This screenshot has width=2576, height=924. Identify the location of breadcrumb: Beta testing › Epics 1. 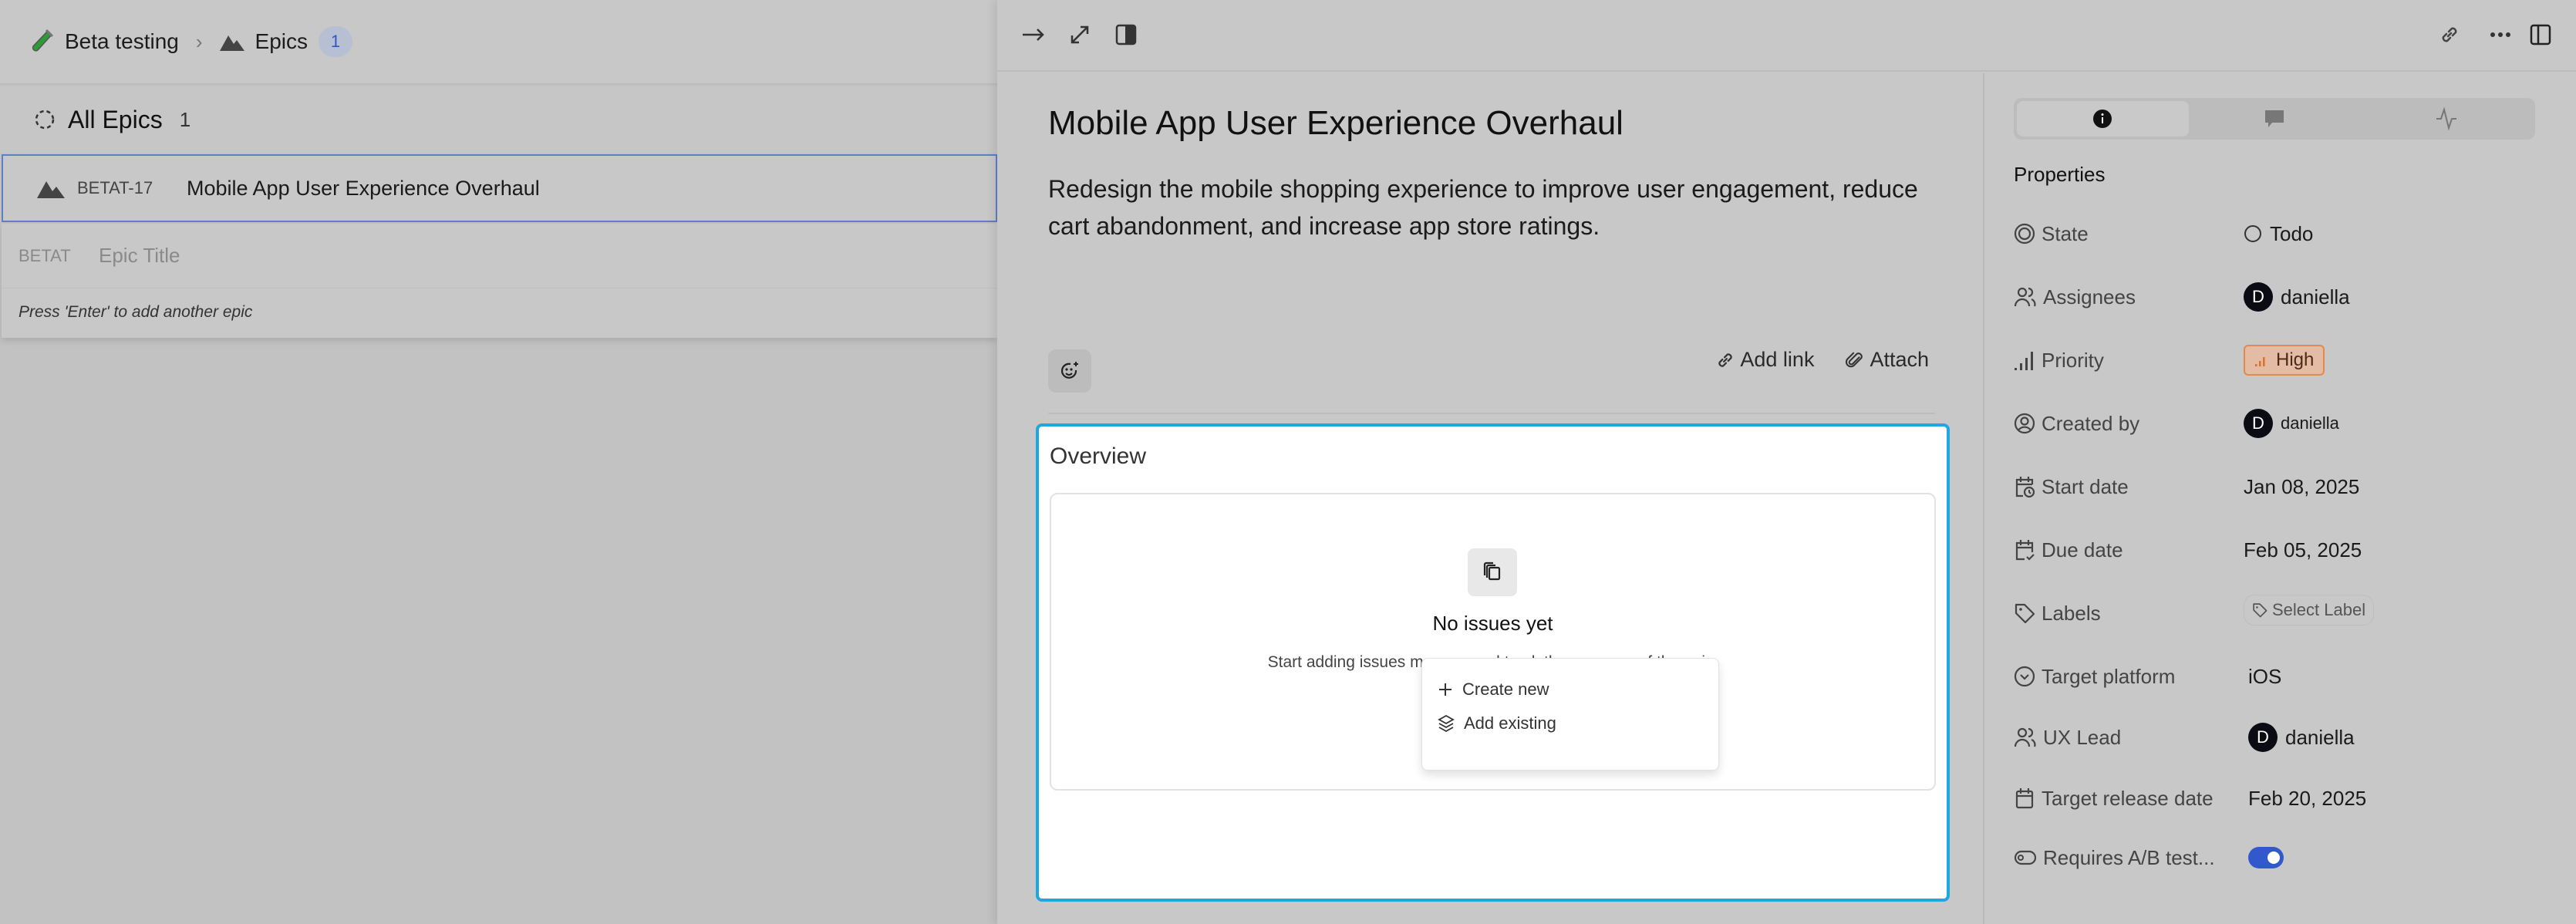
(192, 41).